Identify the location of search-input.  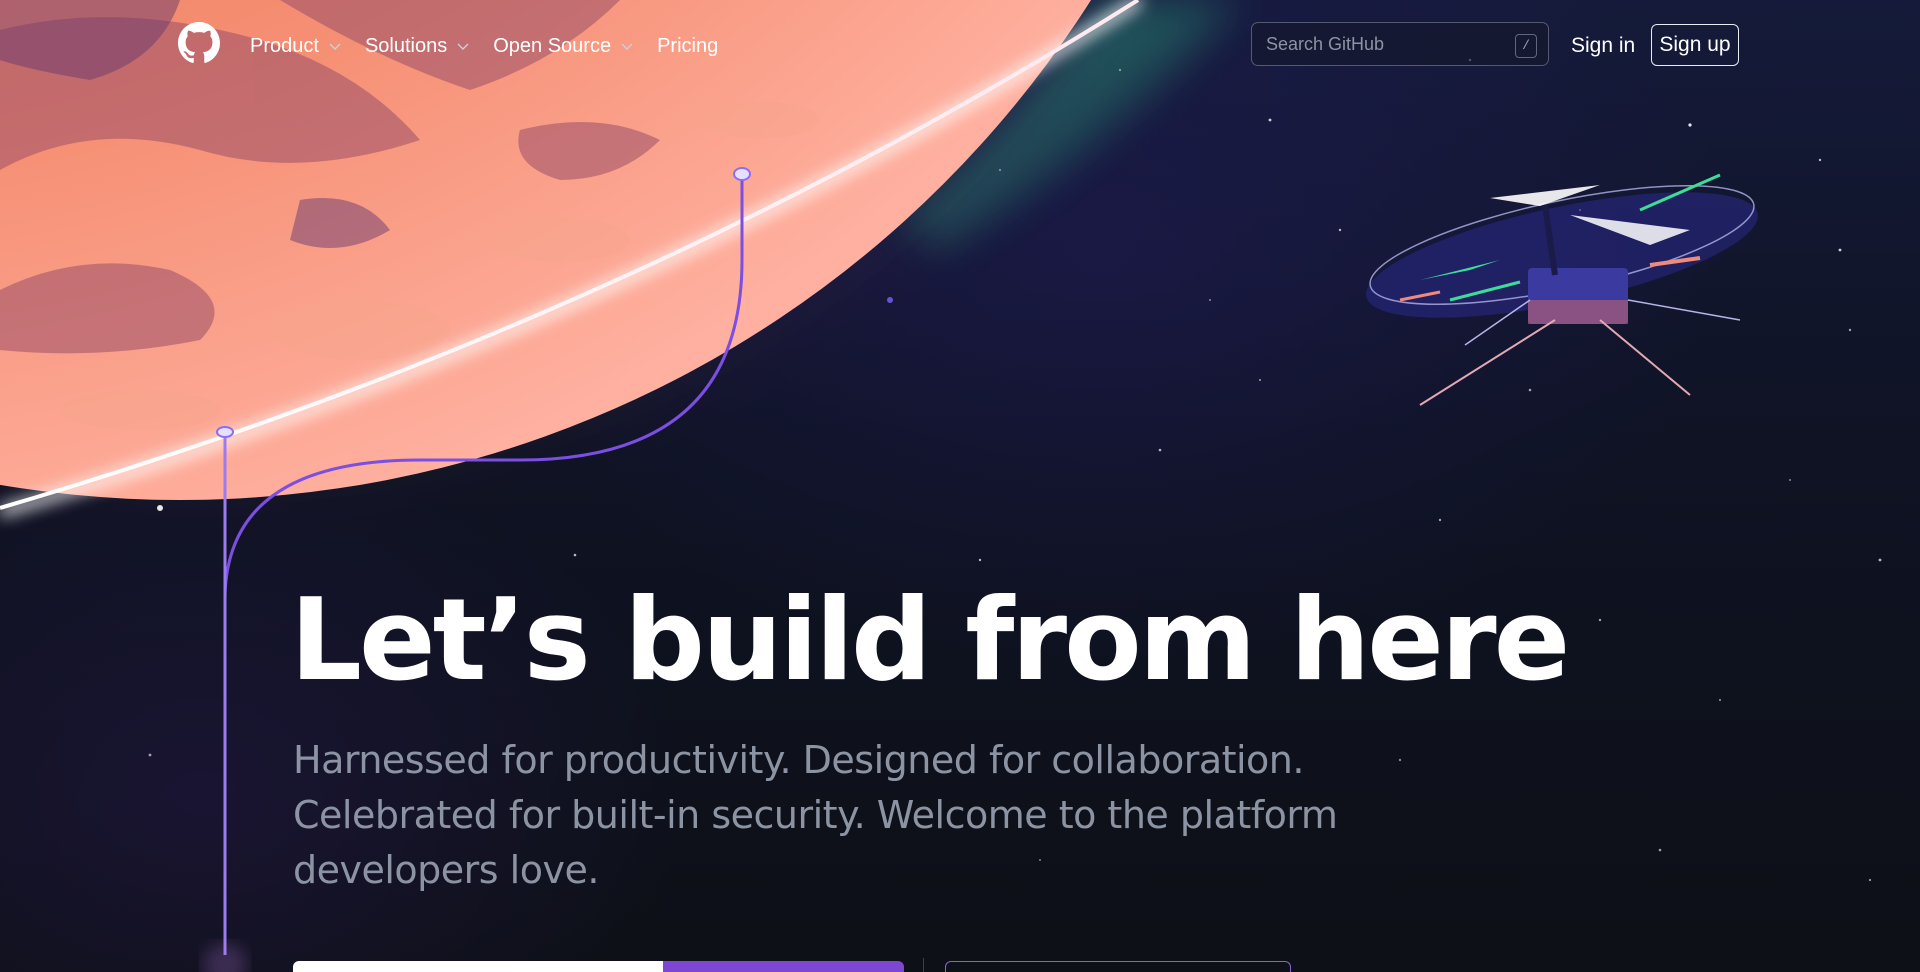
(1381, 44).